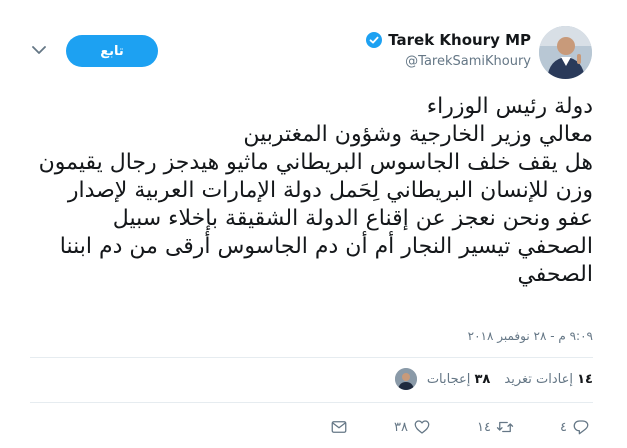  What do you see at coordinates (585, 379) in the screenshot?
I see `retweets-count: ١٤` at bounding box center [585, 379].